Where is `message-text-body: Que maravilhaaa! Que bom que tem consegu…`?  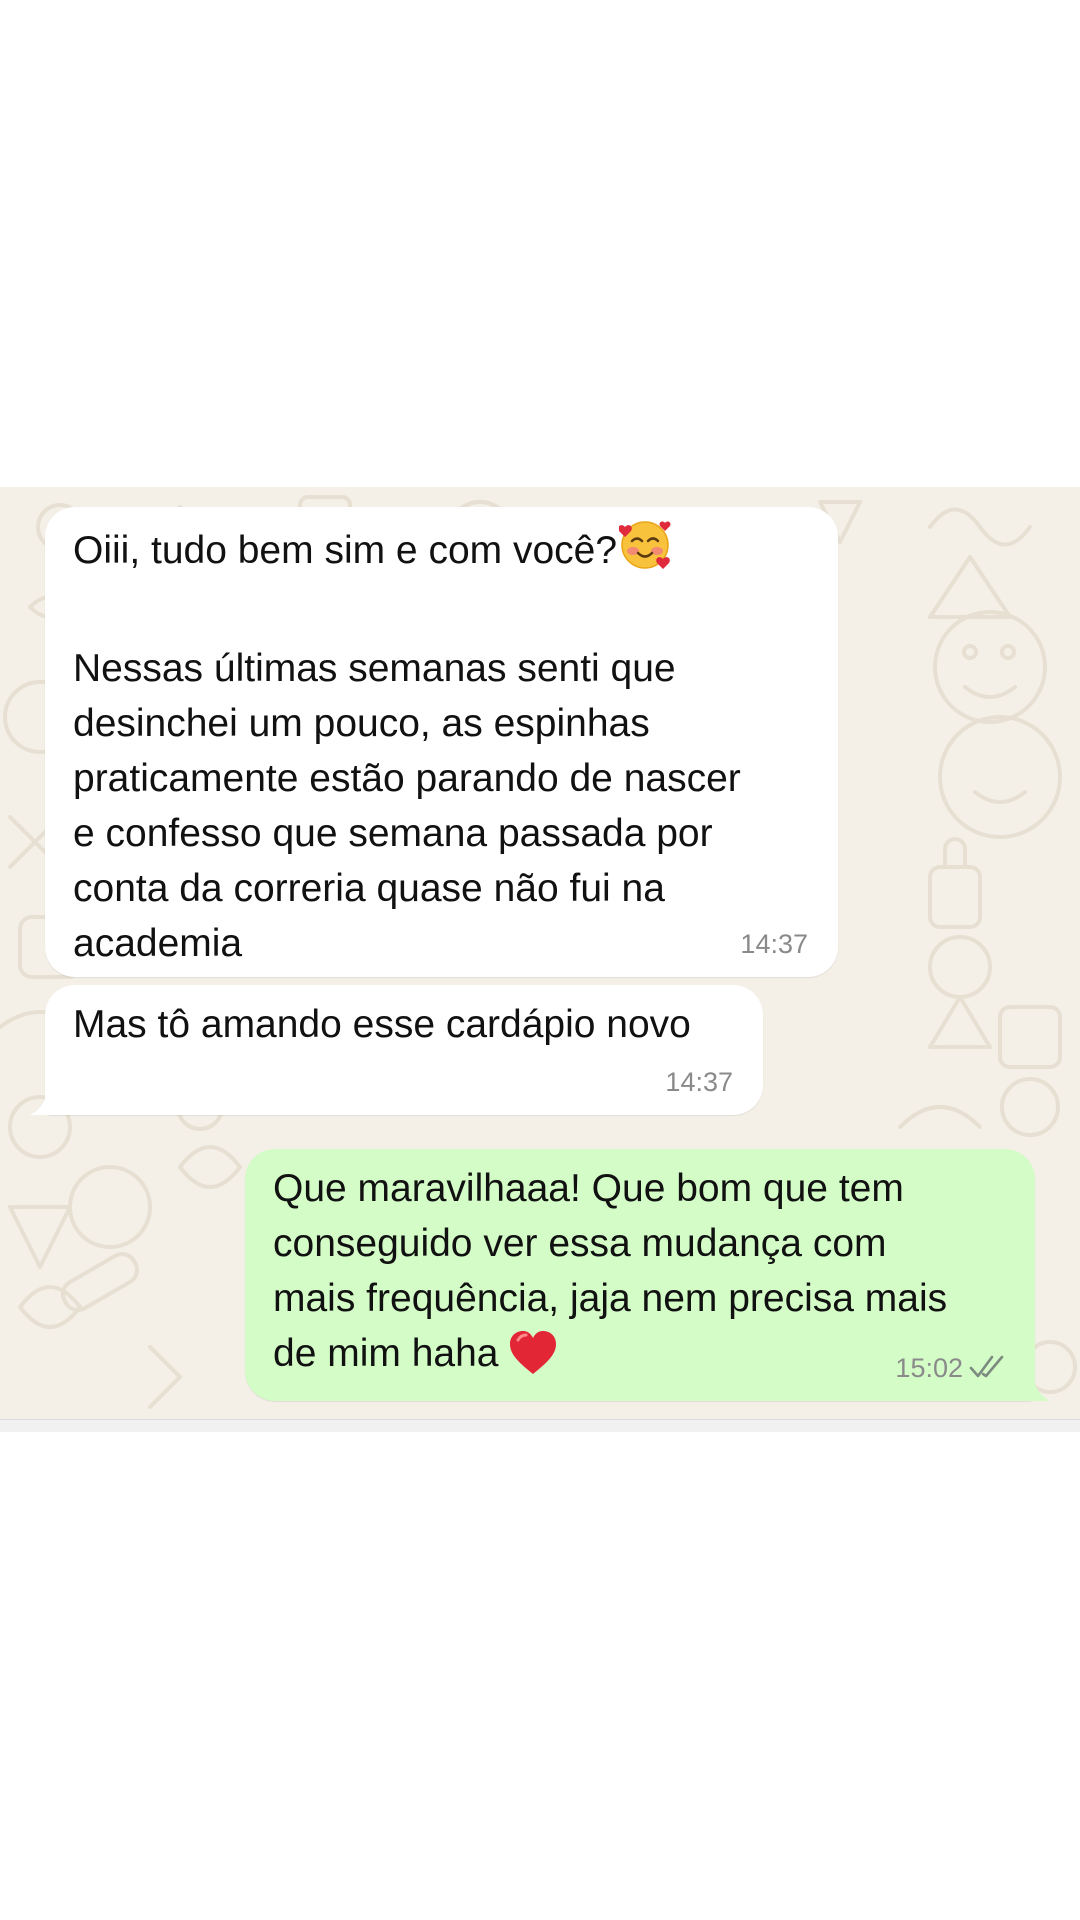 message-text-body: Que maravilhaaa! Que bom que tem consegu… is located at coordinates (610, 1271).